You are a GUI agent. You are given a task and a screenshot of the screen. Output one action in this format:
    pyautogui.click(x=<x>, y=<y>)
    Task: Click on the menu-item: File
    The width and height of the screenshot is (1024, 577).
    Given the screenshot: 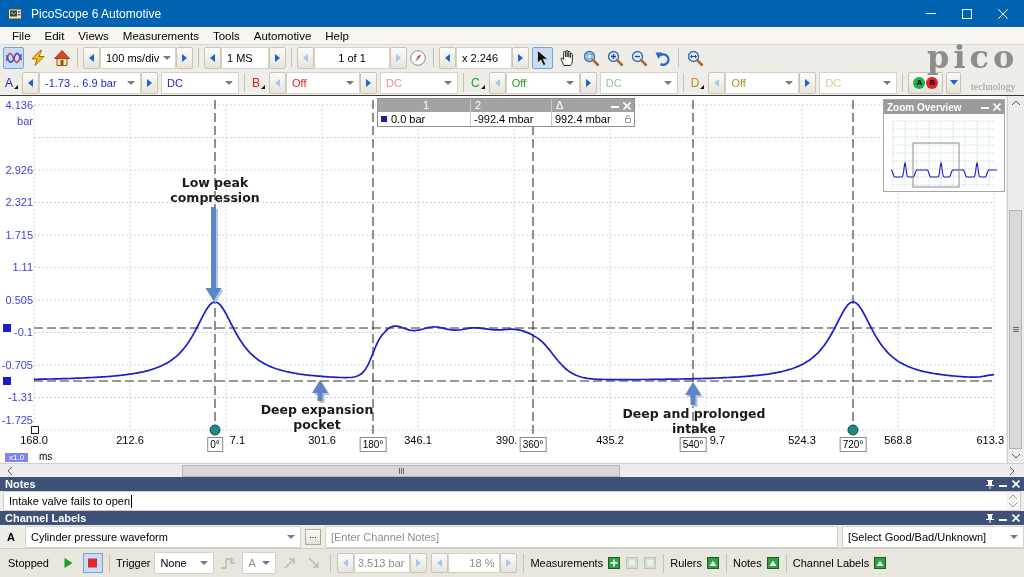 What is the action you would take?
    pyautogui.click(x=21, y=35)
    